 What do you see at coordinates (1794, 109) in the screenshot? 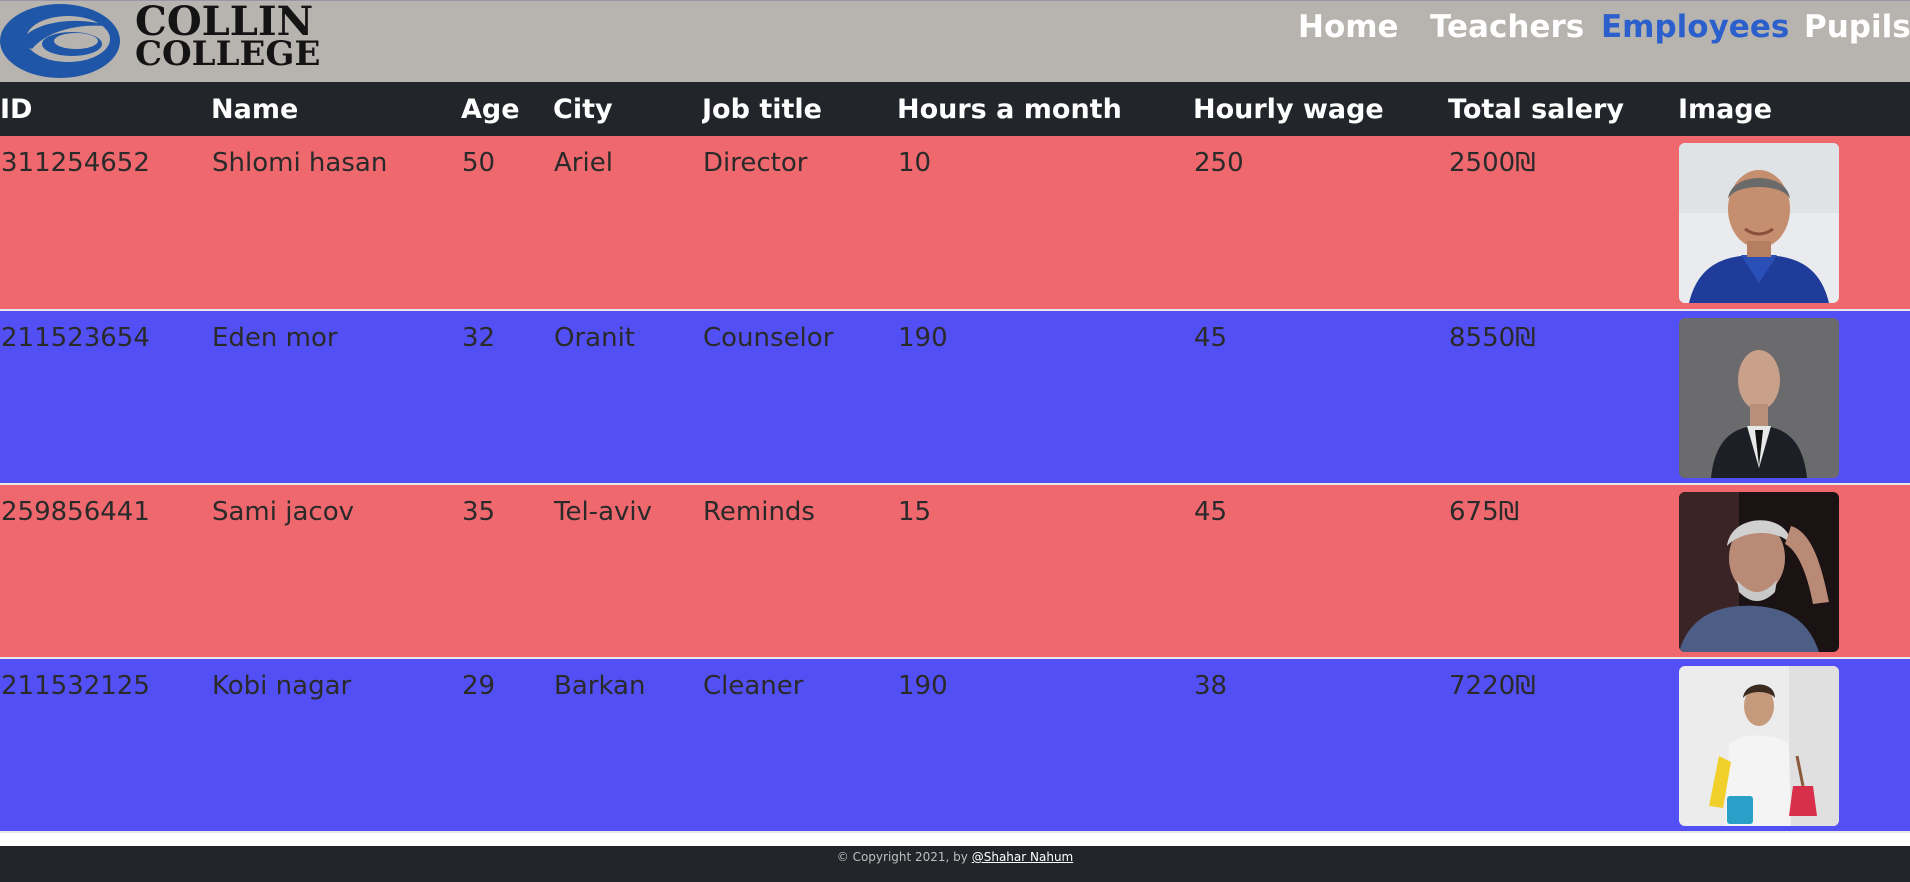
I see `column-header-image: Image` at bounding box center [1794, 109].